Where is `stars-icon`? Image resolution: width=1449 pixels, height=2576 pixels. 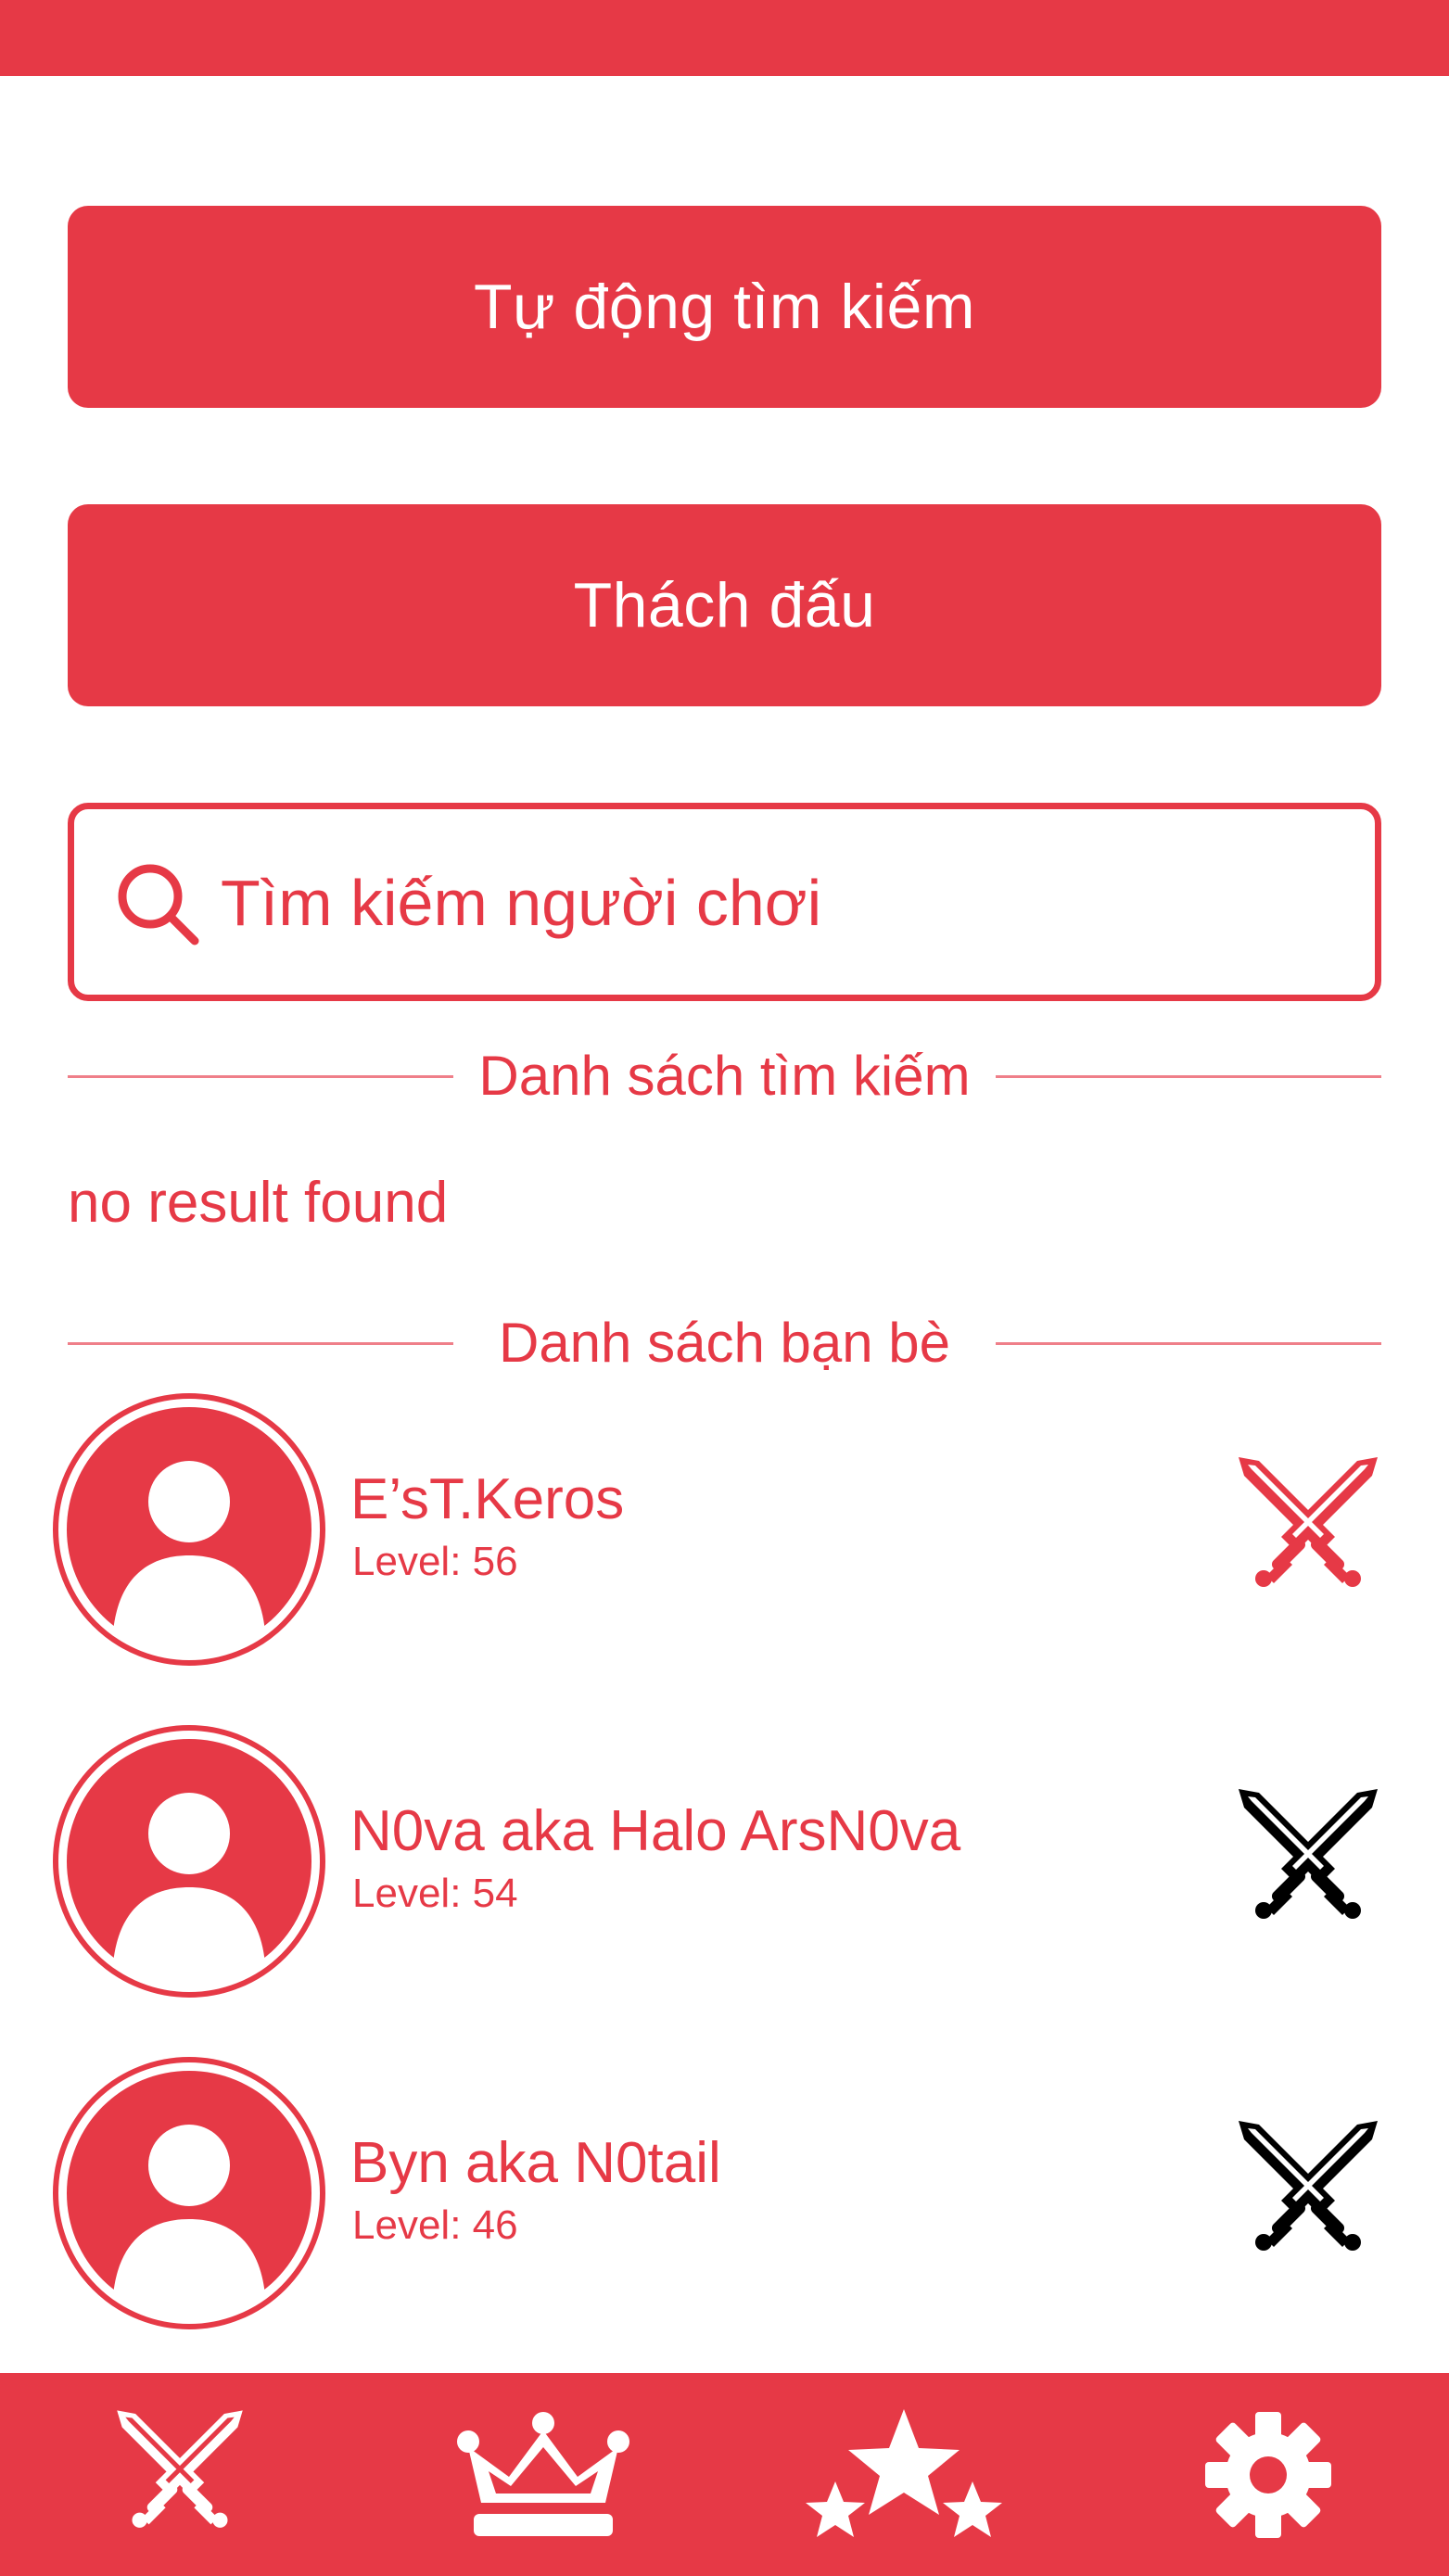 stars-icon is located at coordinates (904, 2472).